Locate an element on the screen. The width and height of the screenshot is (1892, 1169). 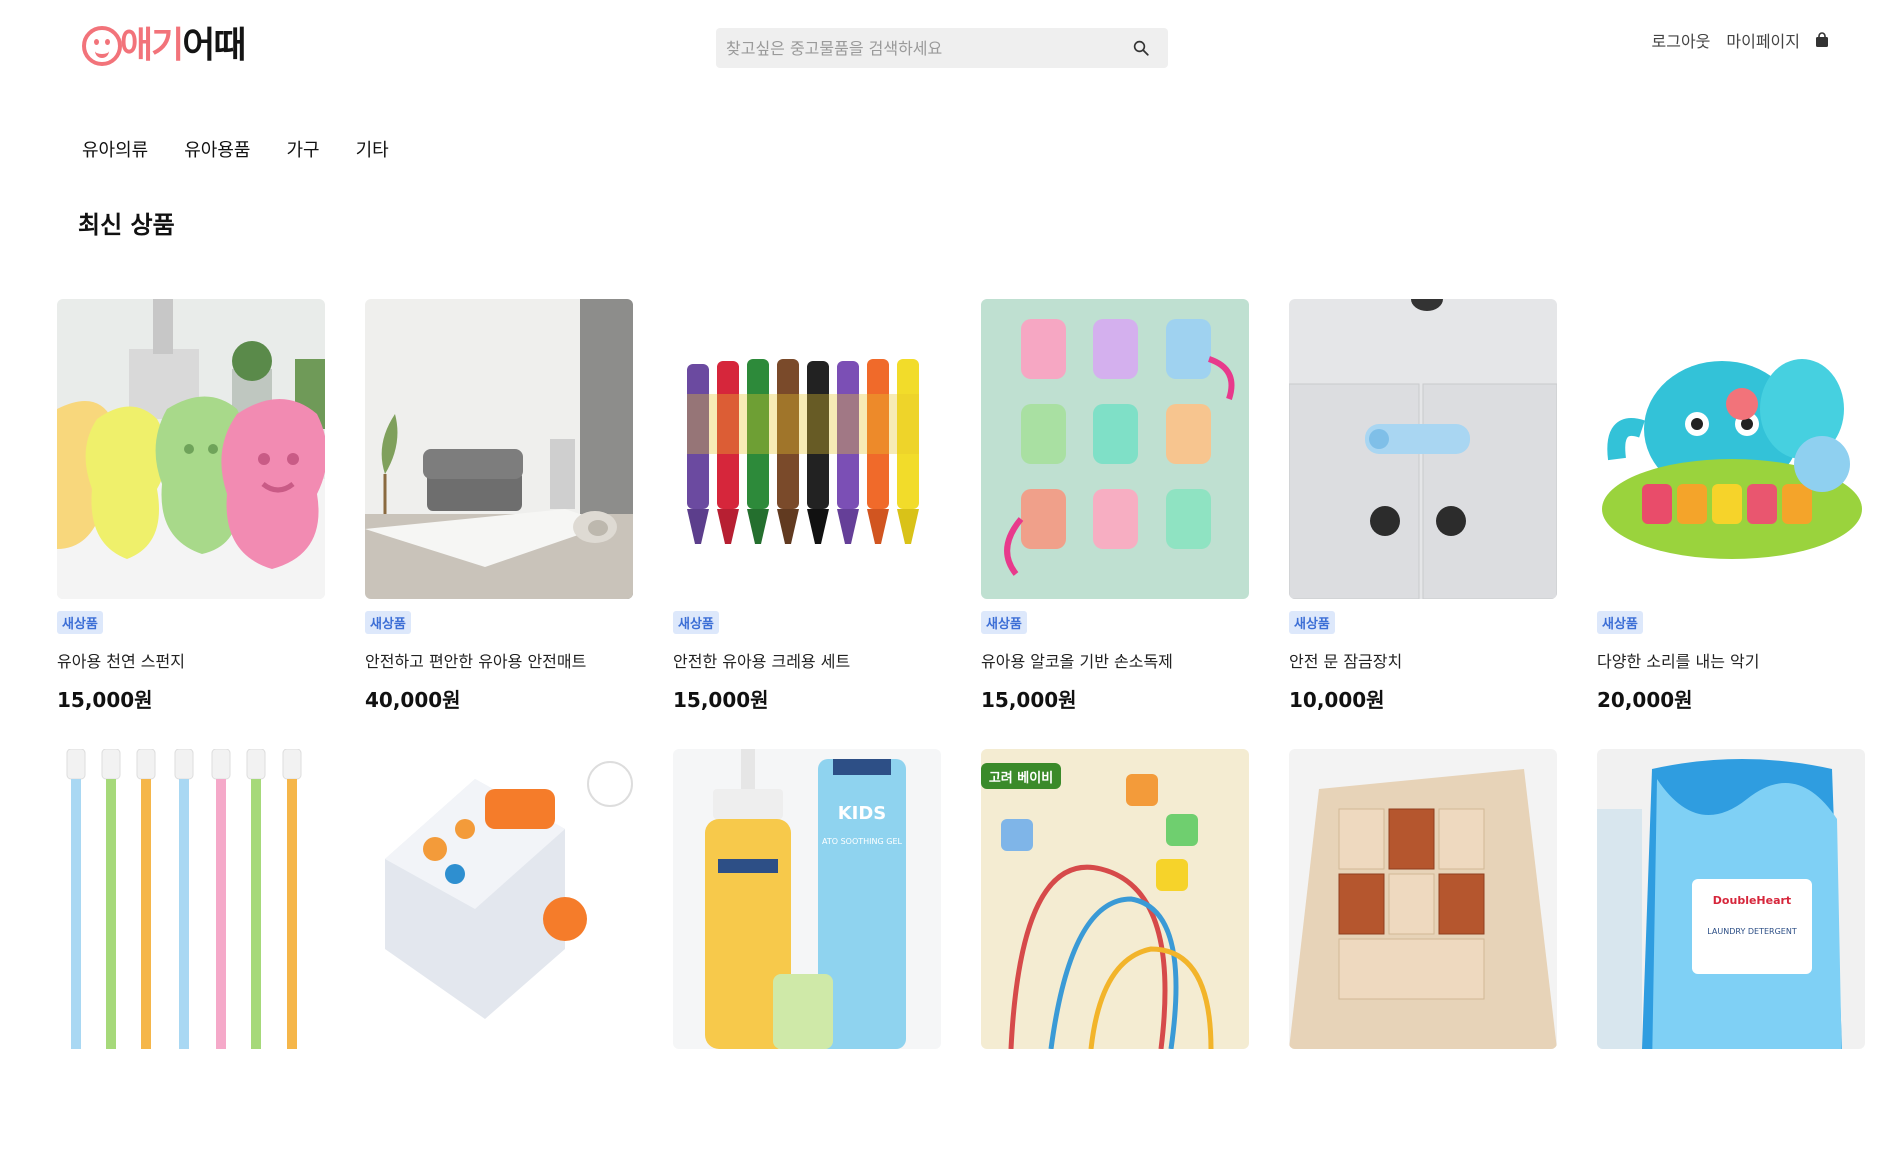
product-image-toothbrushes is located at coordinates (191, 899).